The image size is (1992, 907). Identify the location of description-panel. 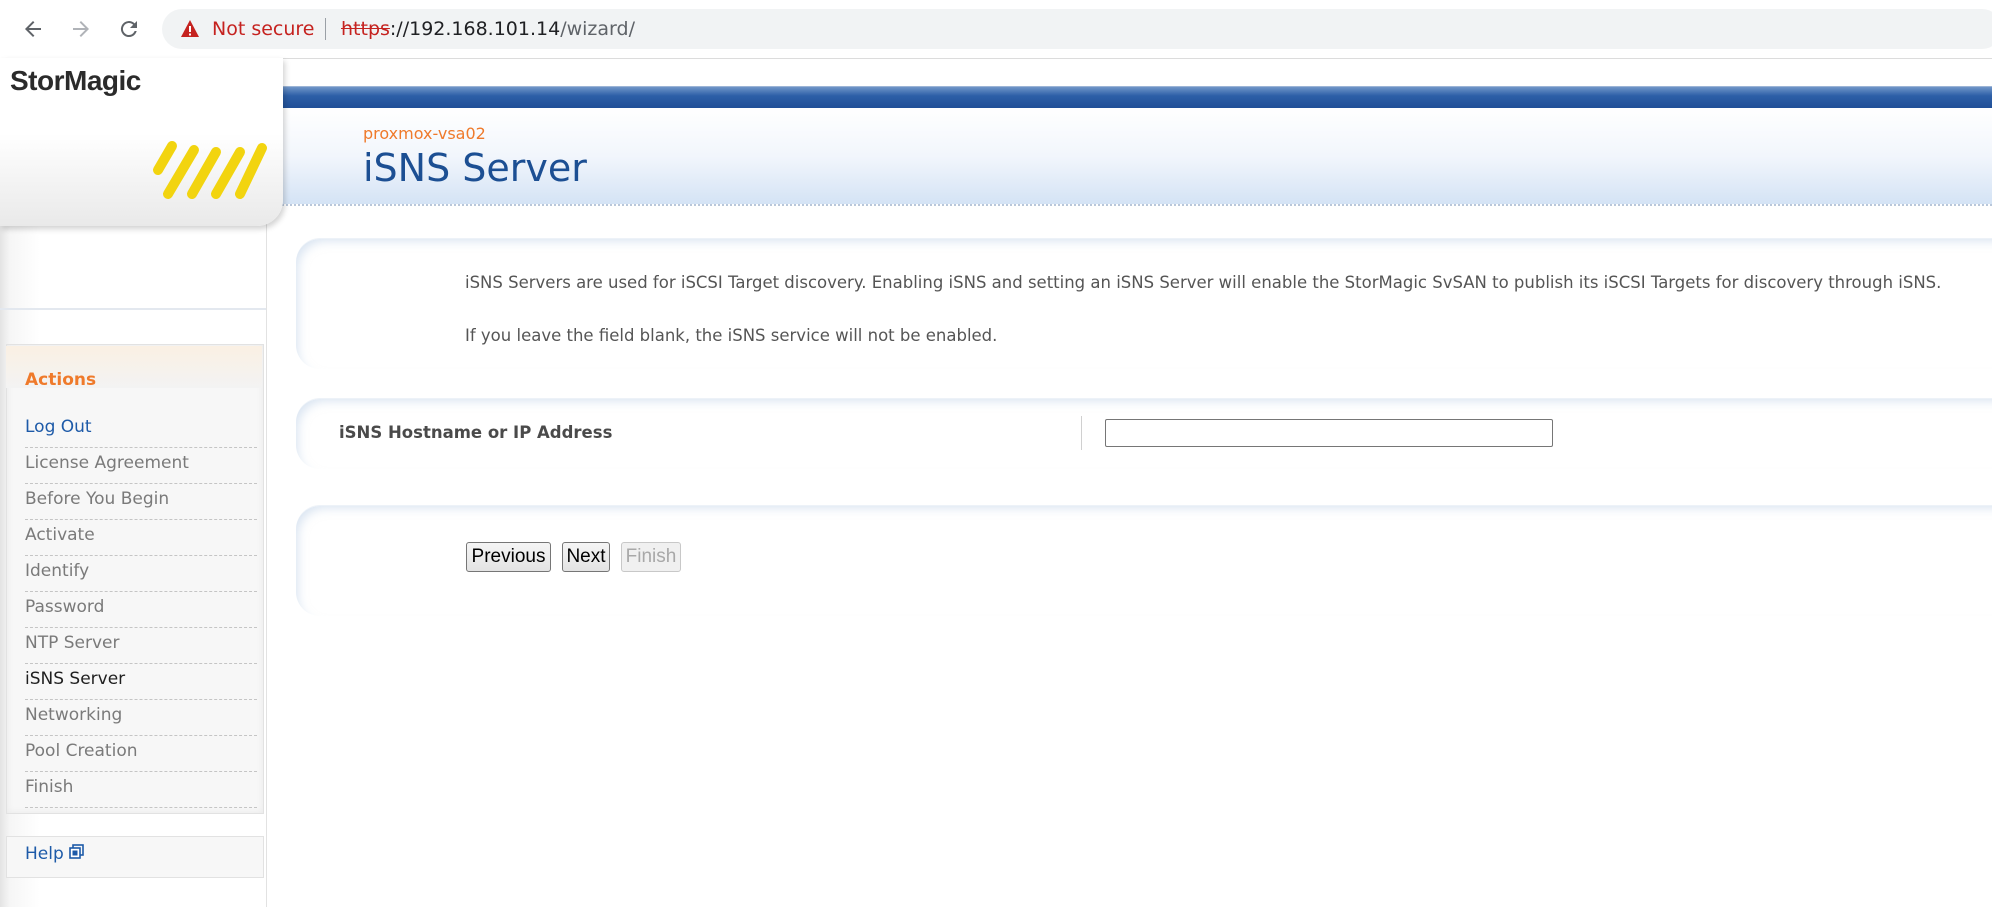
(1144, 303).